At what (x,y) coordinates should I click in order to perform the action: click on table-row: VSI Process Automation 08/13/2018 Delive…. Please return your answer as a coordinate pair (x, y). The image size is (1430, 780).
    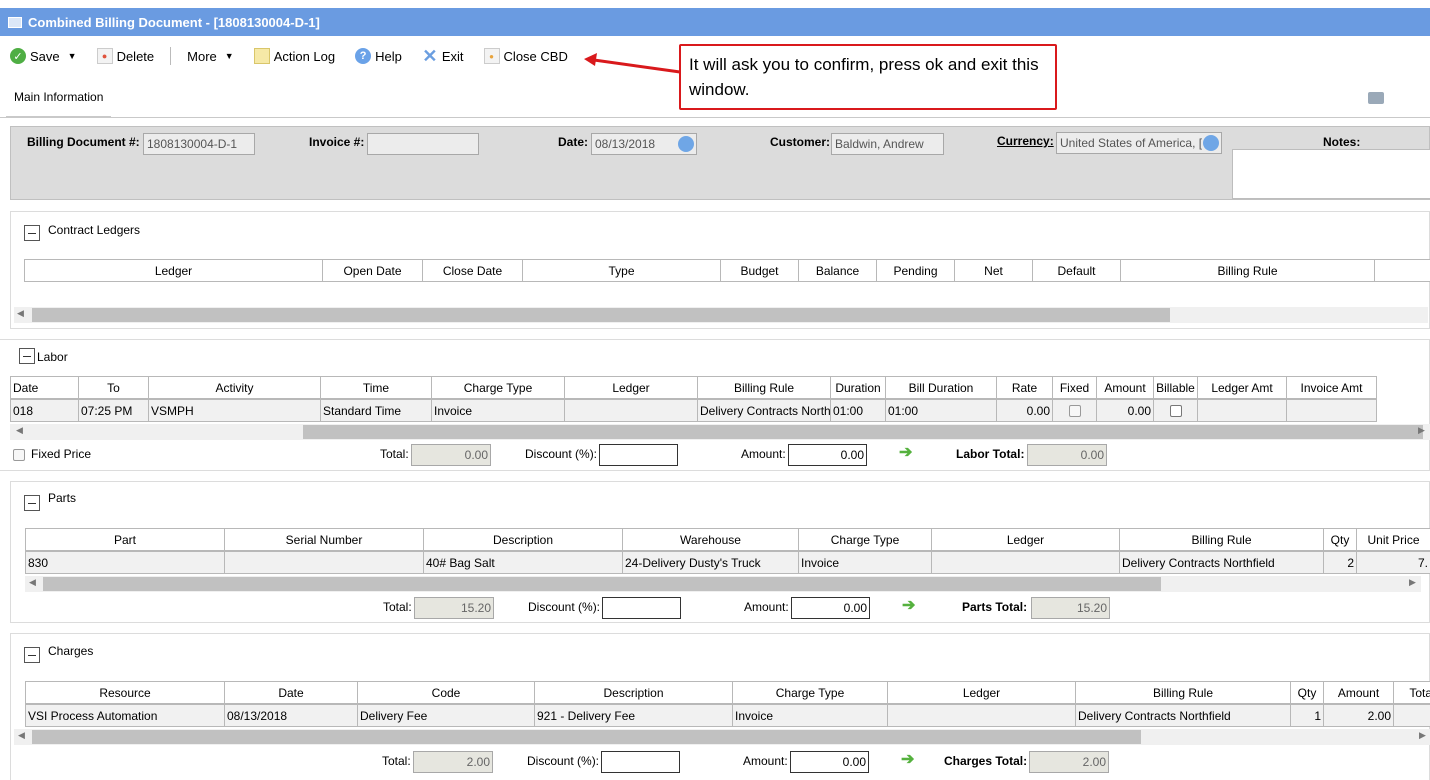
    Looking at the image, I should click on (727, 715).